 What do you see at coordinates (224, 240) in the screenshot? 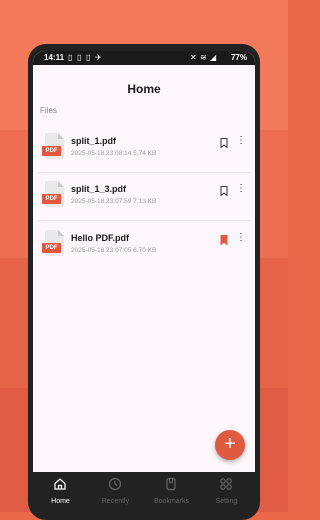
I see `bookmark-filled-icon` at bounding box center [224, 240].